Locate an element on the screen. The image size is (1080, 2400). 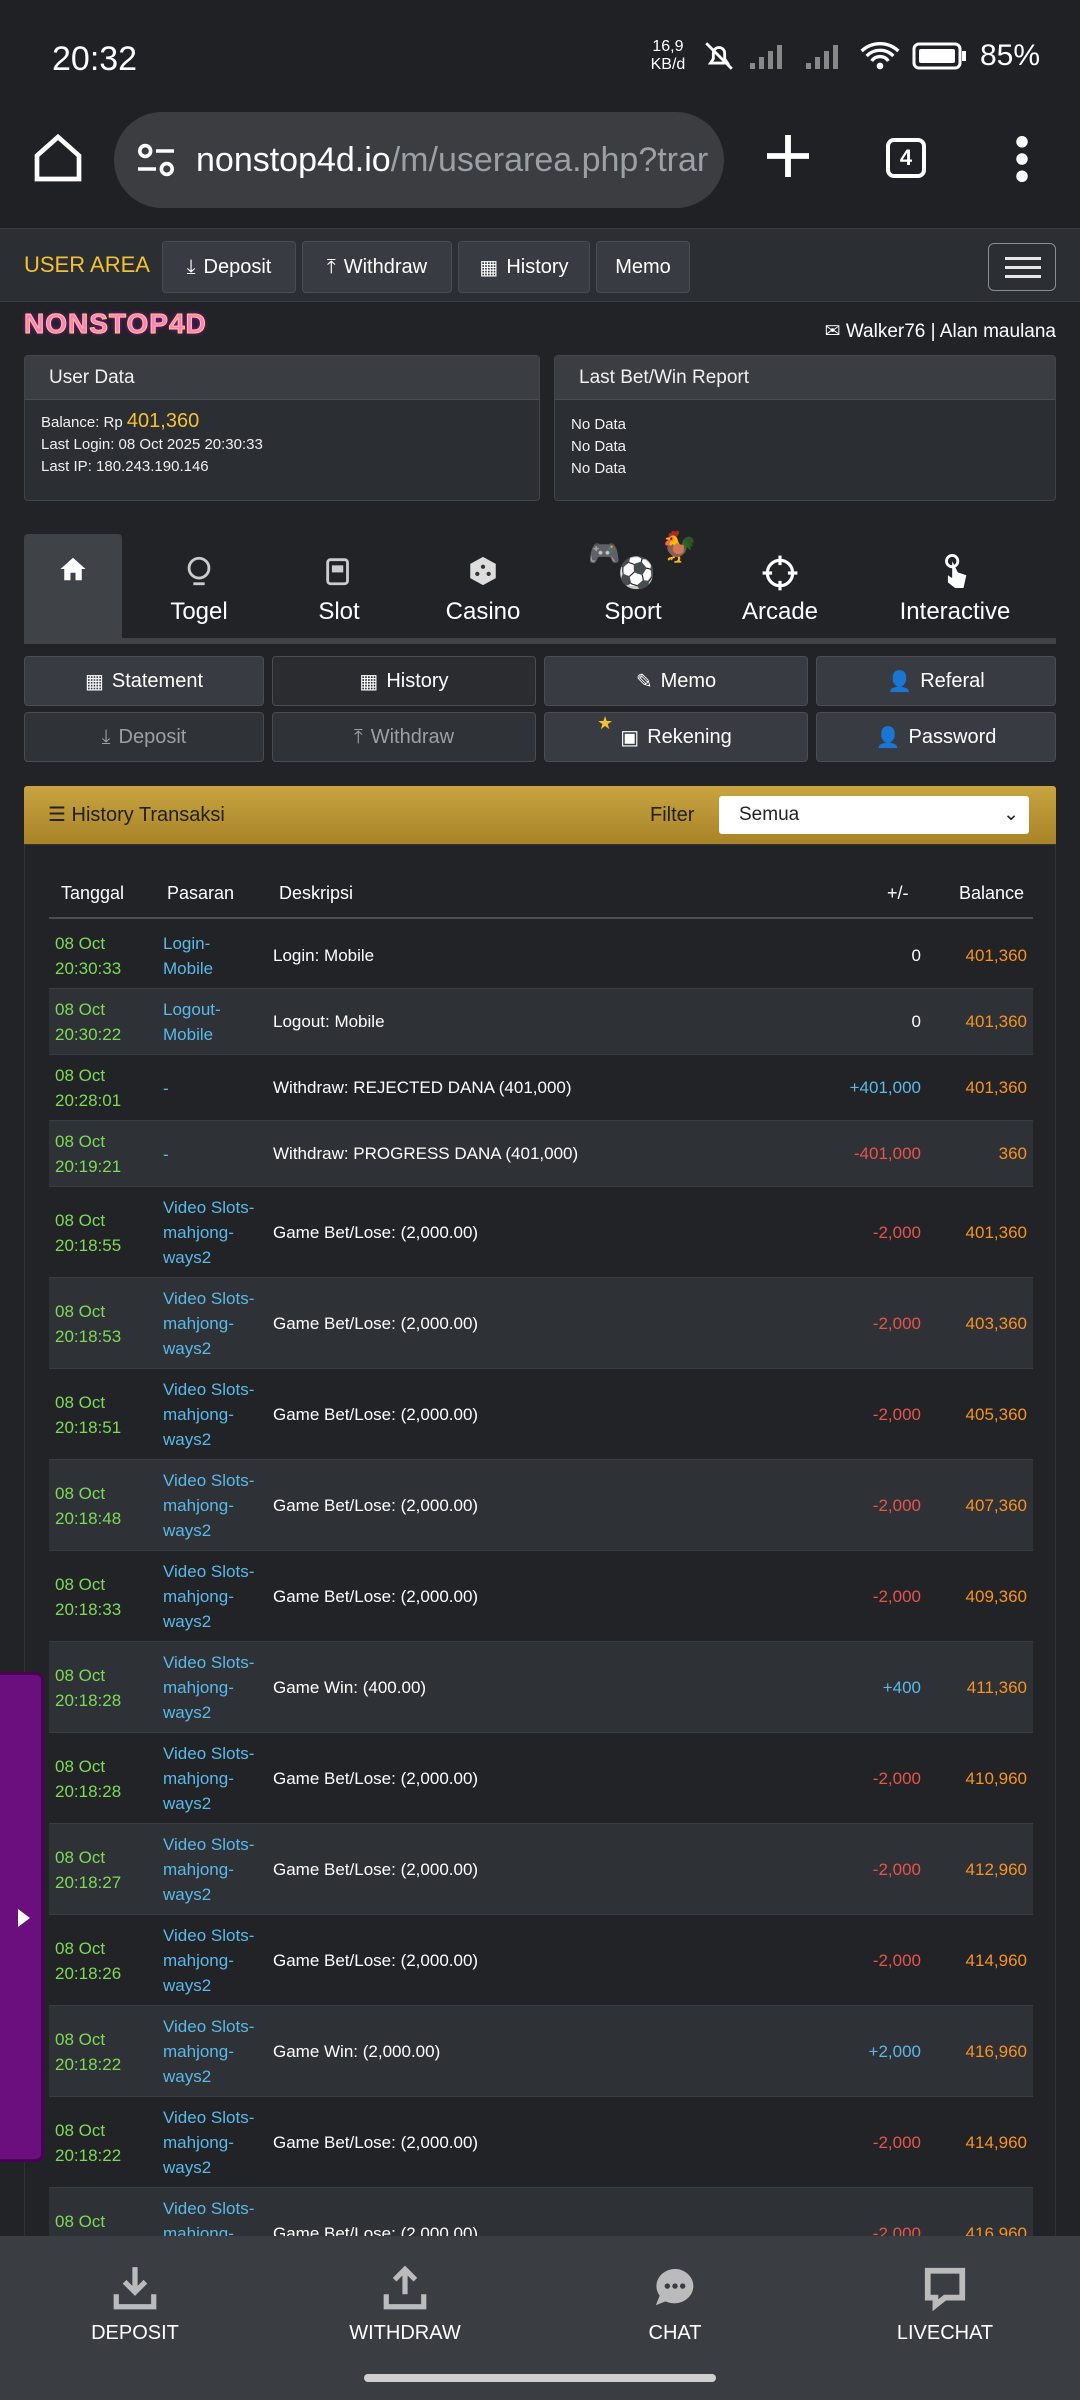
nav-history-button: ▦ History is located at coordinates (524, 267).